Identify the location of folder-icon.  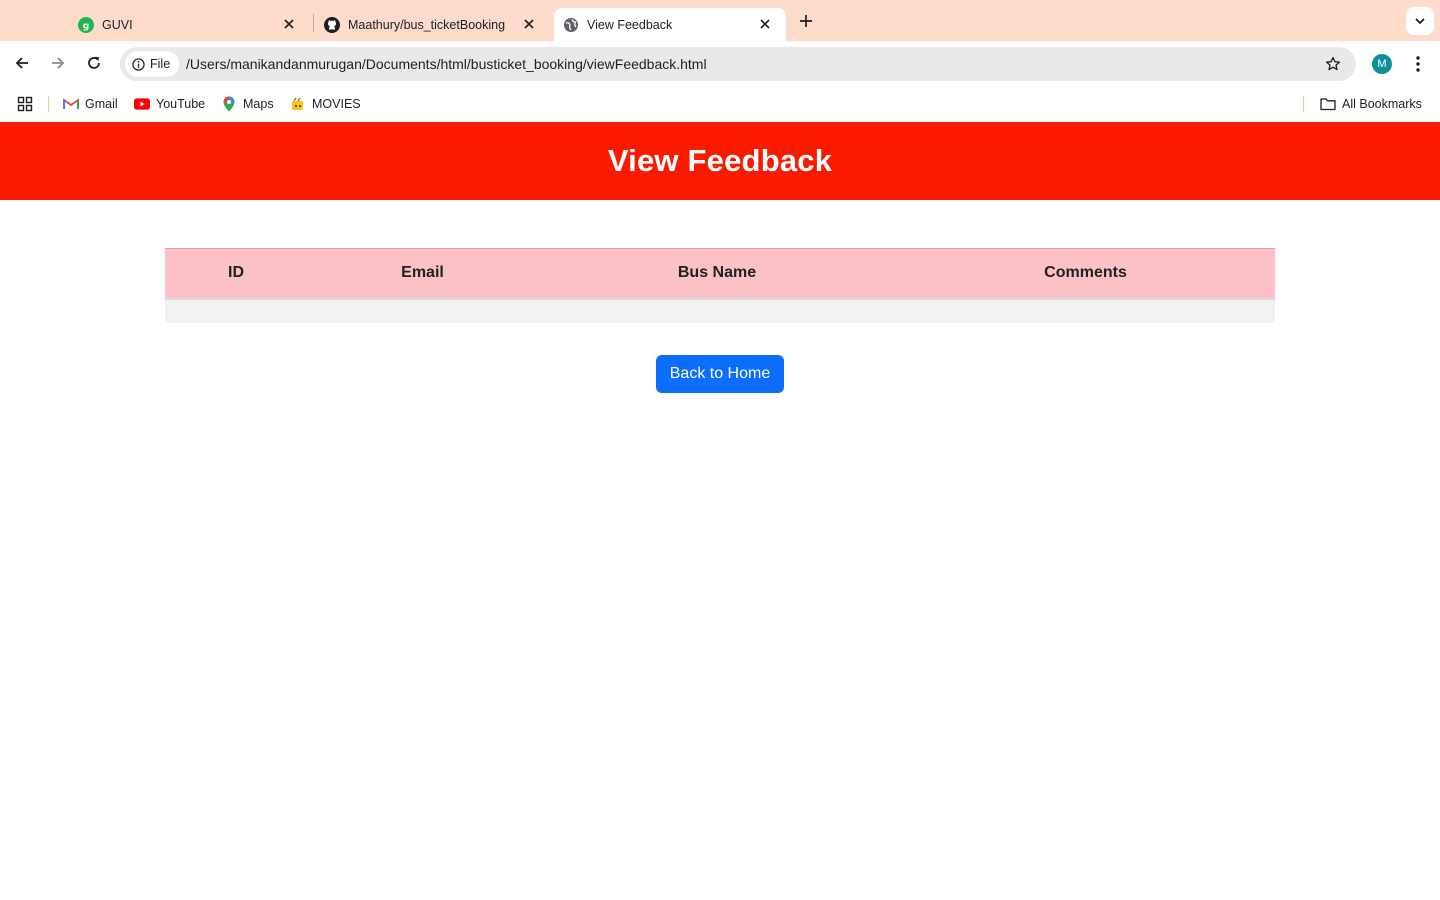
(1328, 104).